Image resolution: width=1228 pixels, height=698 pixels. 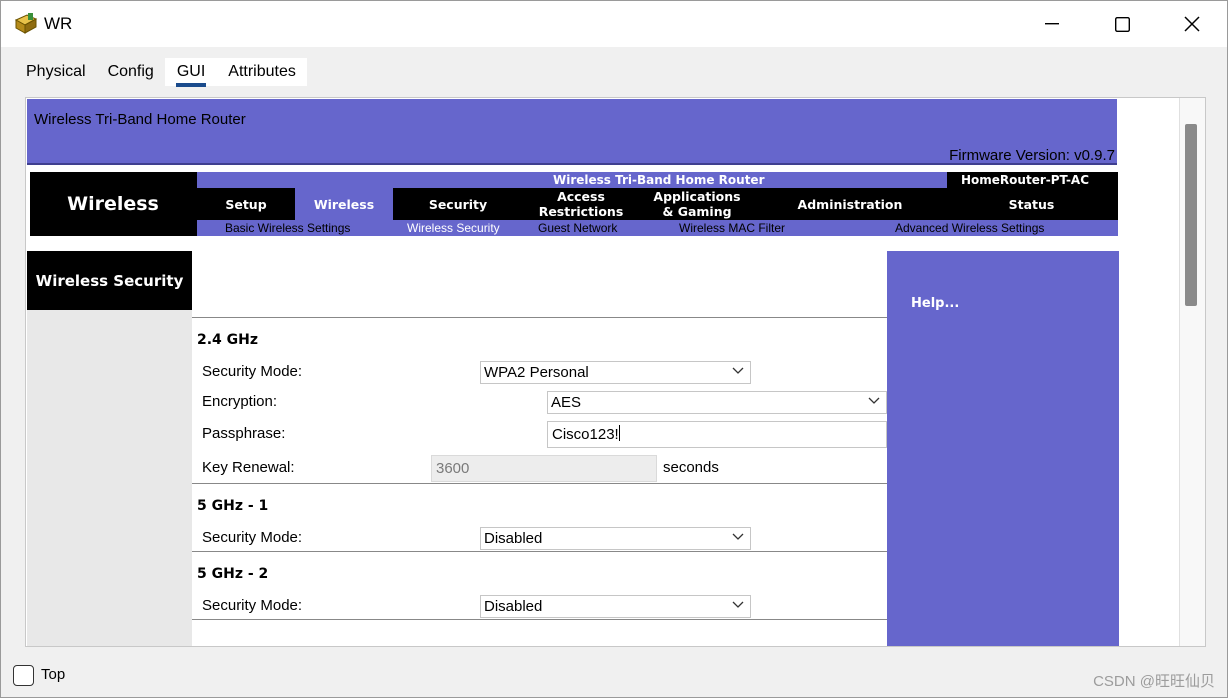 I want to click on security-mode-5-1-label: Security Mode:, so click(x=252, y=537).